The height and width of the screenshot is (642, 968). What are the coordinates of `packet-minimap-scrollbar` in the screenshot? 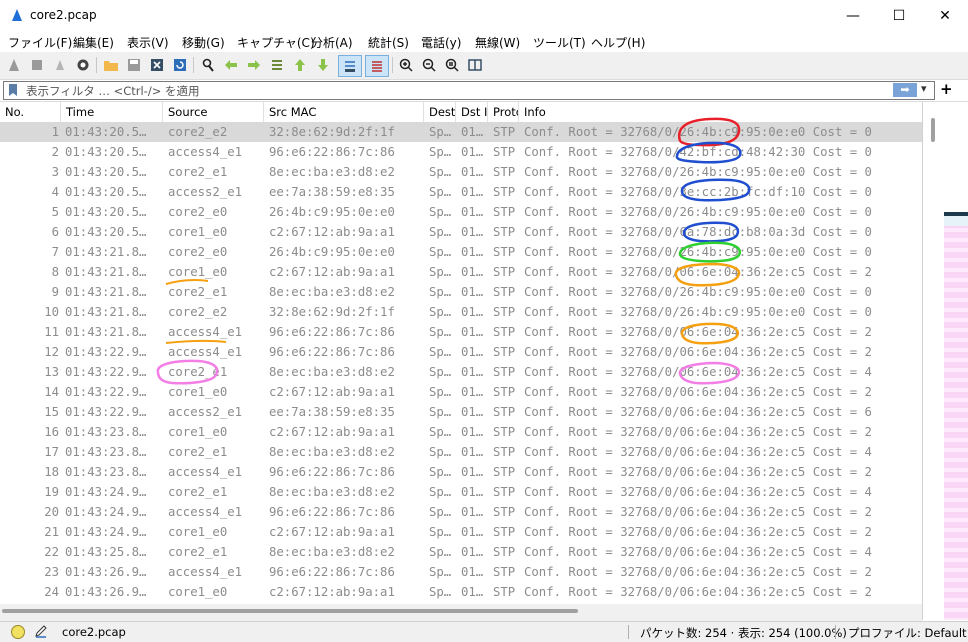 It's located at (945, 361).